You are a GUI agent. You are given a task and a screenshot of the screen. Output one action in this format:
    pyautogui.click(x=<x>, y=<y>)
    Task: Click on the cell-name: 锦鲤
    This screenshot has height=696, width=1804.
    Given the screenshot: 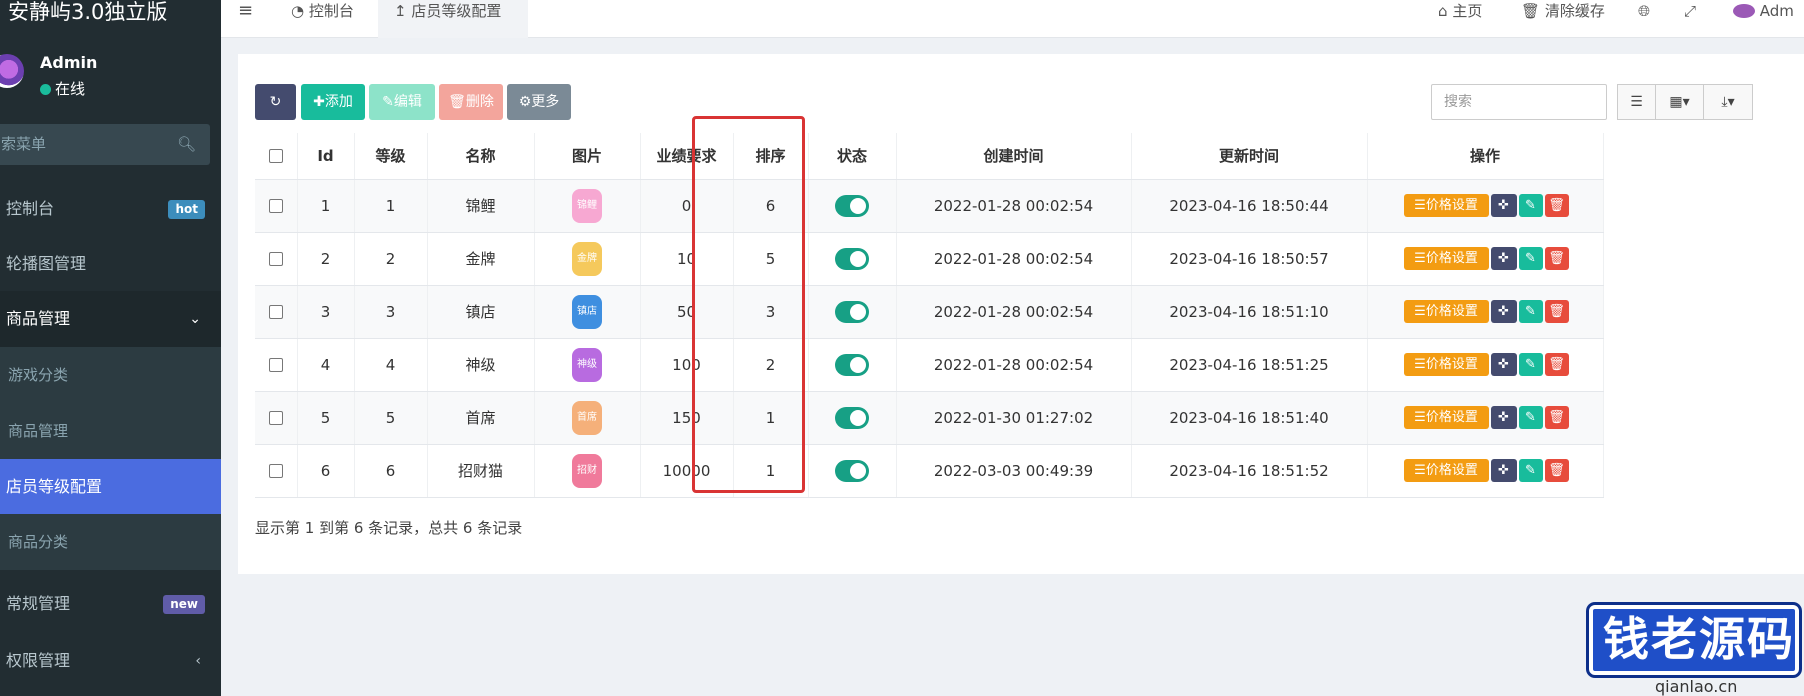 What is the action you would take?
    pyautogui.click(x=481, y=206)
    